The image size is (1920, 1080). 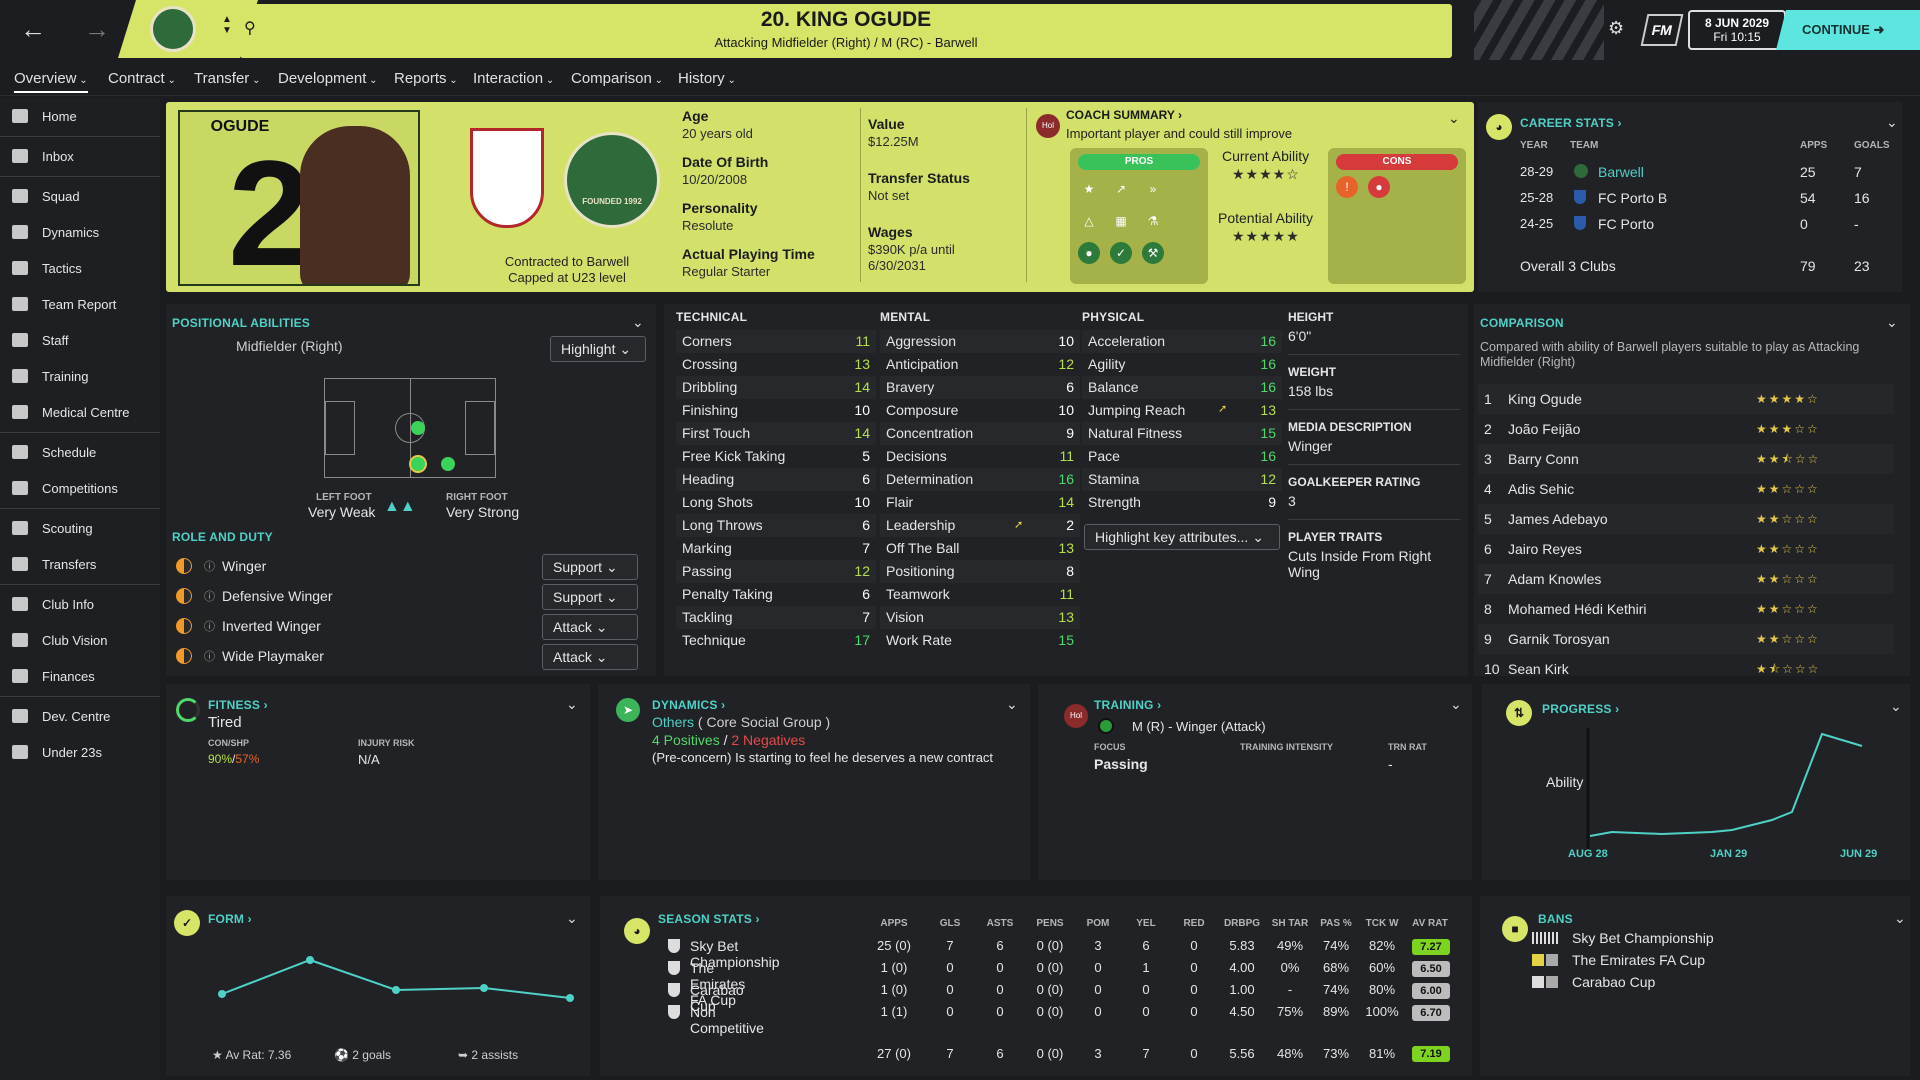 I want to click on comparison-row: 9 Garnik Torosyan ★★☆☆☆, so click(x=1686, y=639).